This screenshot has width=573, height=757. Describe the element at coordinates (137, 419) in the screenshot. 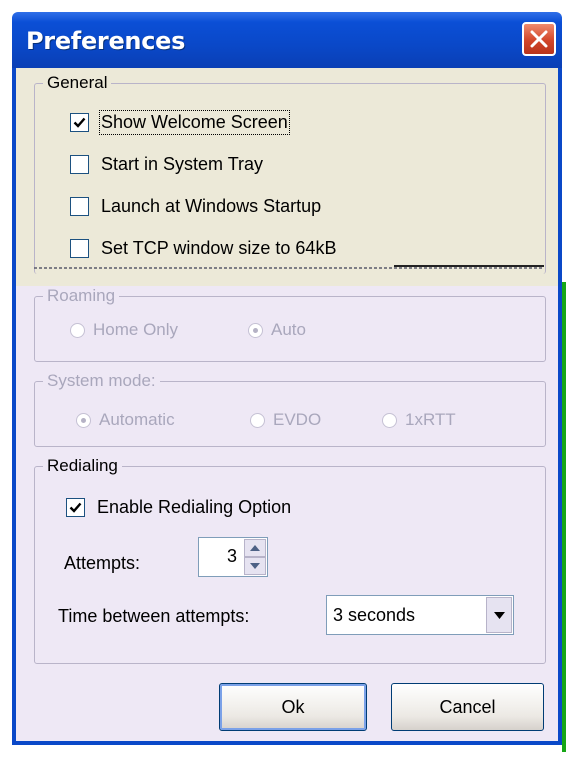

I see `system-mode-automatic-label: Automatic` at that location.